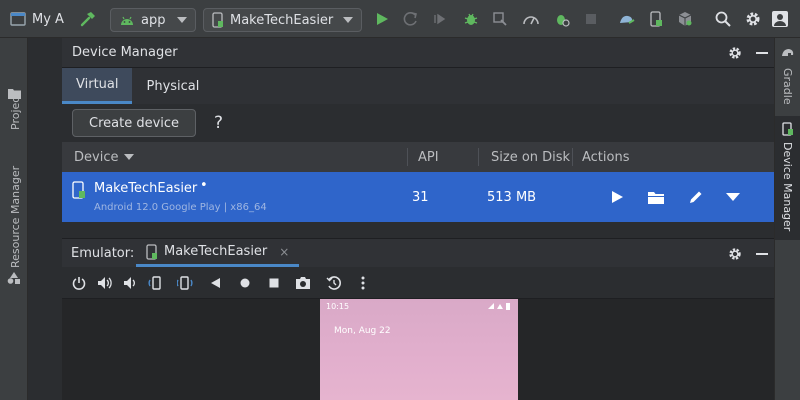 The image size is (800, 400). What do you see at coordinates (418, 123) in the screenshot?
I see `device-actions-row: Create device ?` at bounding box center [418, 123].